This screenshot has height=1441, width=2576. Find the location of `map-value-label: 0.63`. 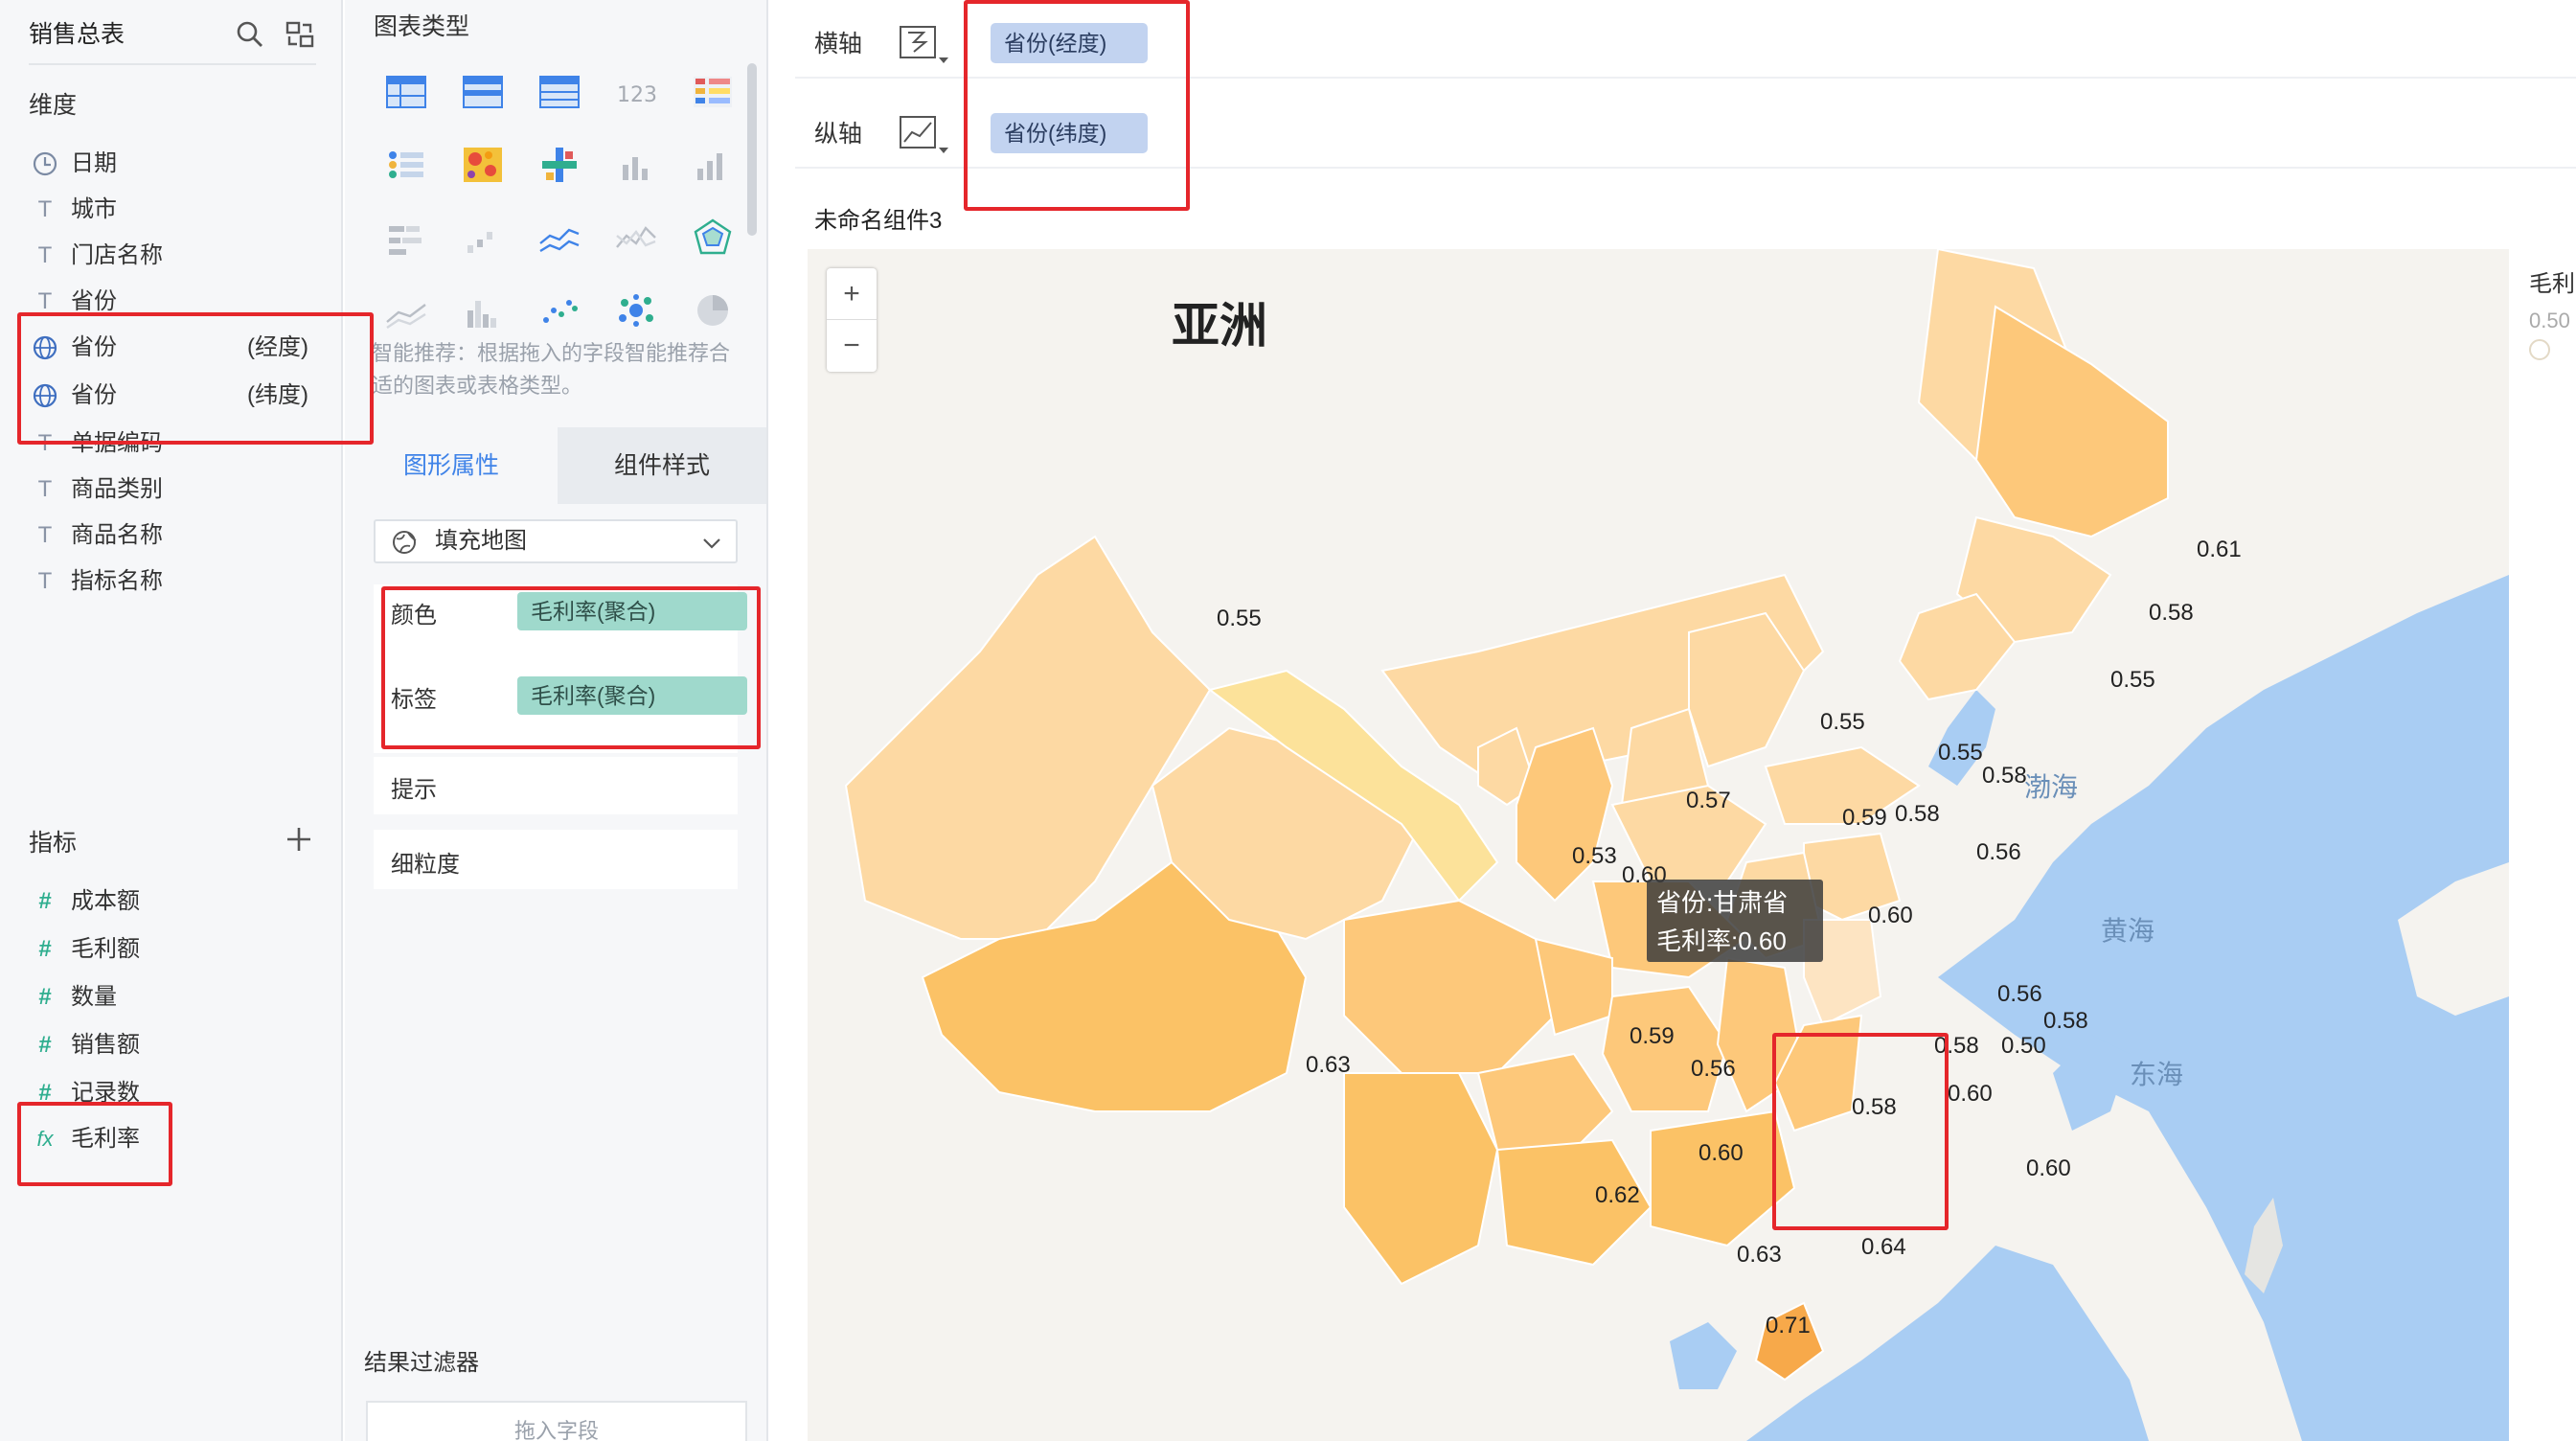

map-value-label: 0.63 is located at coordinates (1328, 1065).